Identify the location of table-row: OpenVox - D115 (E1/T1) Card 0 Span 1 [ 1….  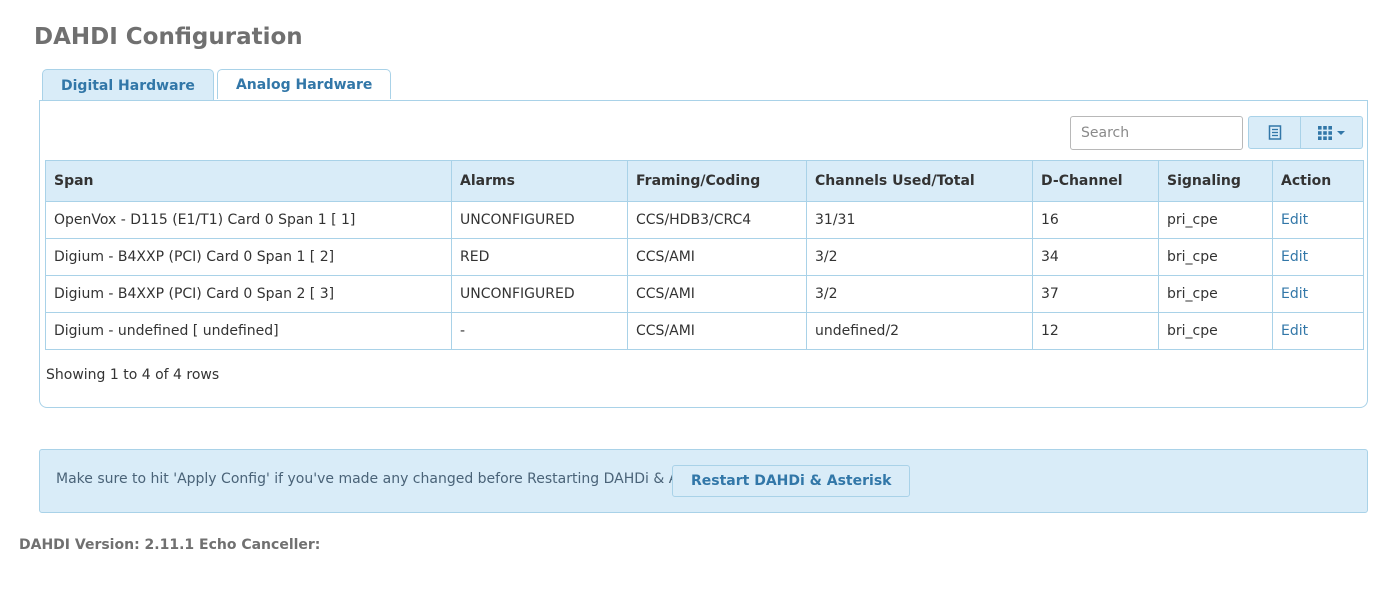
(704, 220).